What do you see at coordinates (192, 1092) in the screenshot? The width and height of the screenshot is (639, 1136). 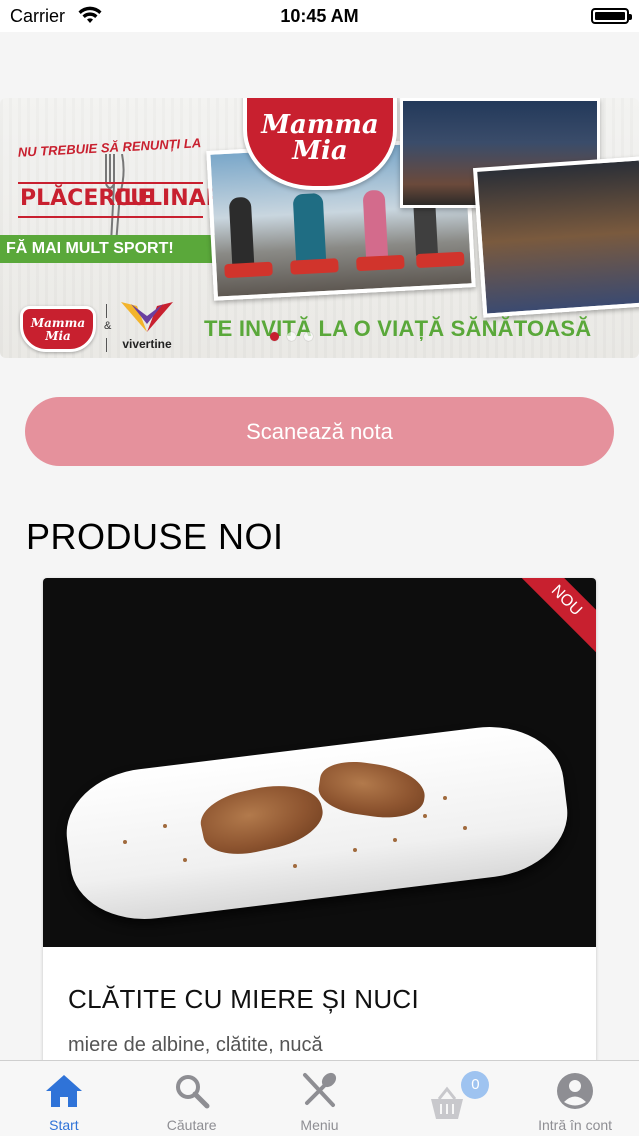 I see `search-icon` at bounding box center [192, 1092].